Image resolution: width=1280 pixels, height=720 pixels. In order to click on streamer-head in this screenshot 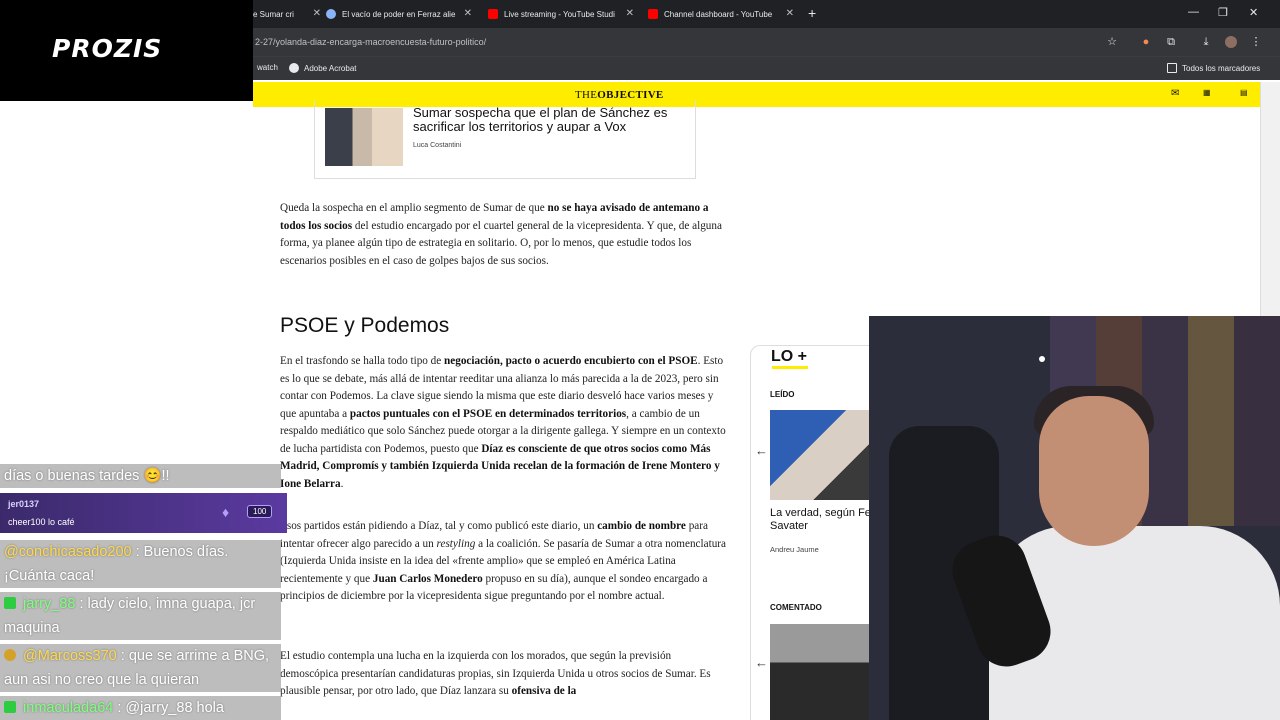, I will do `click(1094, 471)`.